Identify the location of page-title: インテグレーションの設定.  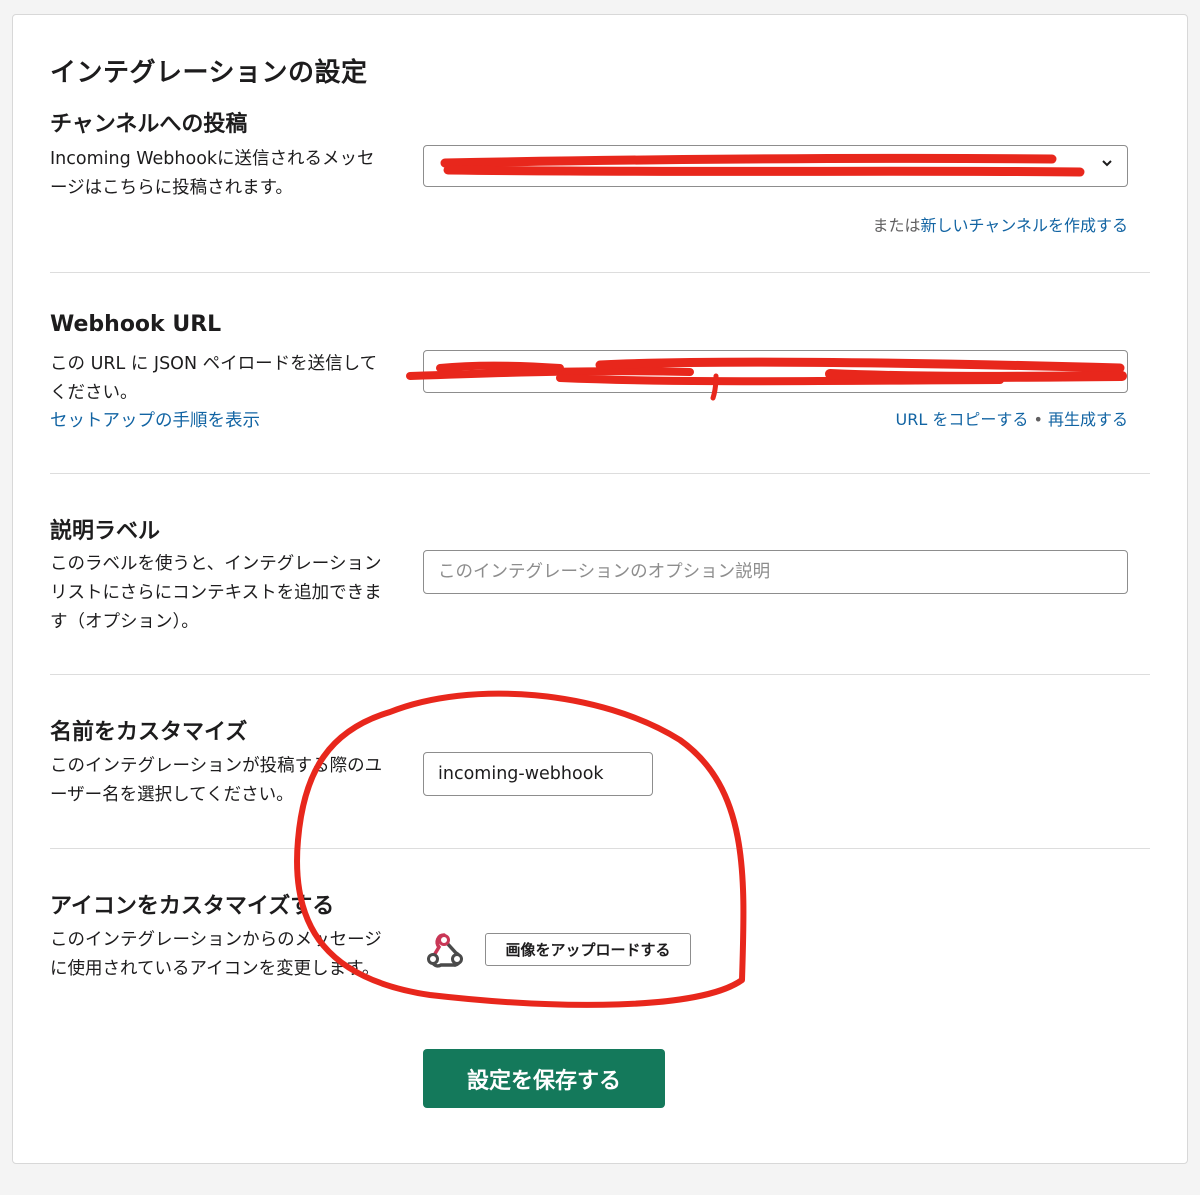
(209, 73).